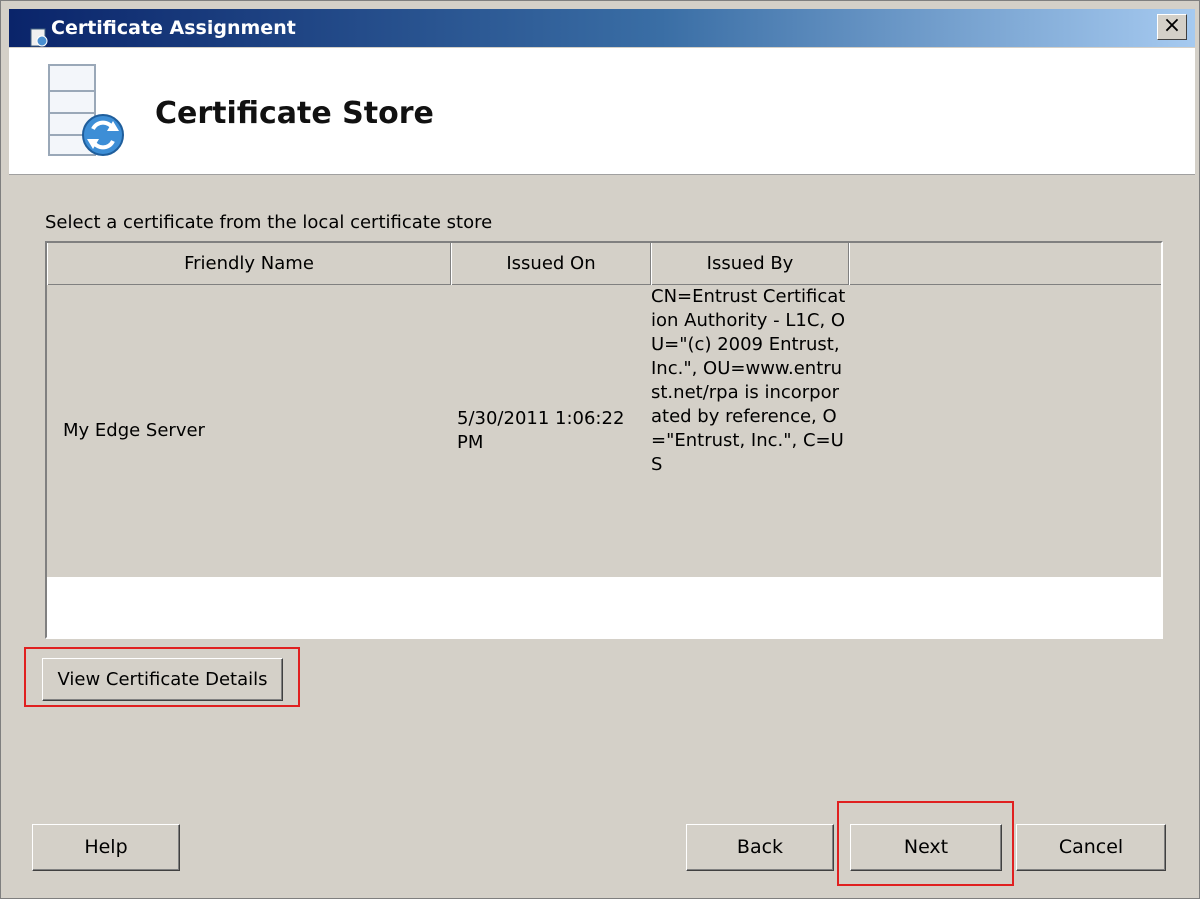 Image resolution: width=1200 pixels, height=899 pixels. What do you see at coordinates (750, 264) in the screenshot?
I see `column-header-issued-by: Issued By` at bounding box center [750, 264].